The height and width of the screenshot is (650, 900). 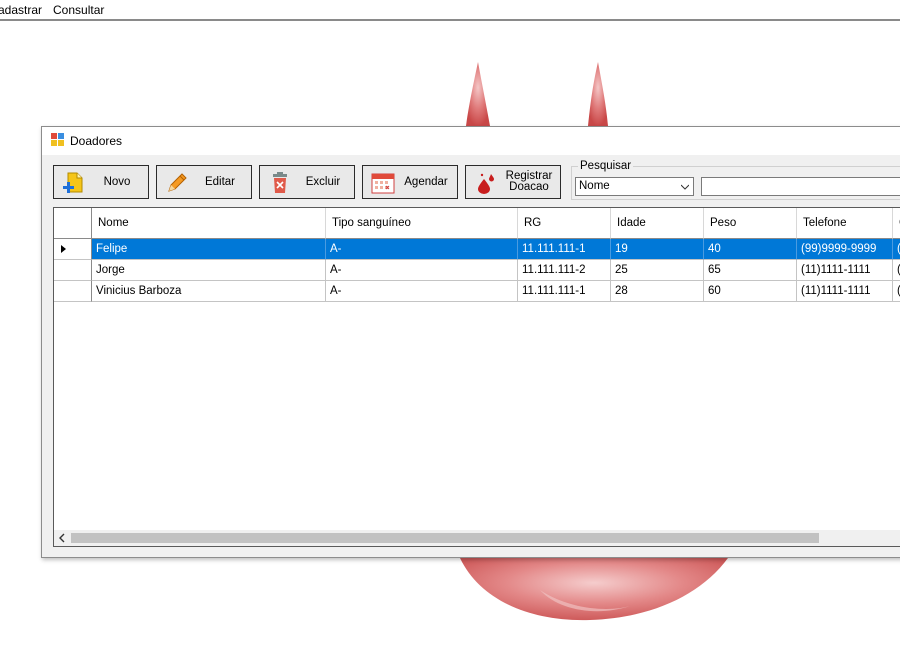 What do you see at coordinates (422, 223) in the screenshot?
I see `column-header-tipo-sanguineo: Tipo sanguíneo` at bounding box center [422, 223].